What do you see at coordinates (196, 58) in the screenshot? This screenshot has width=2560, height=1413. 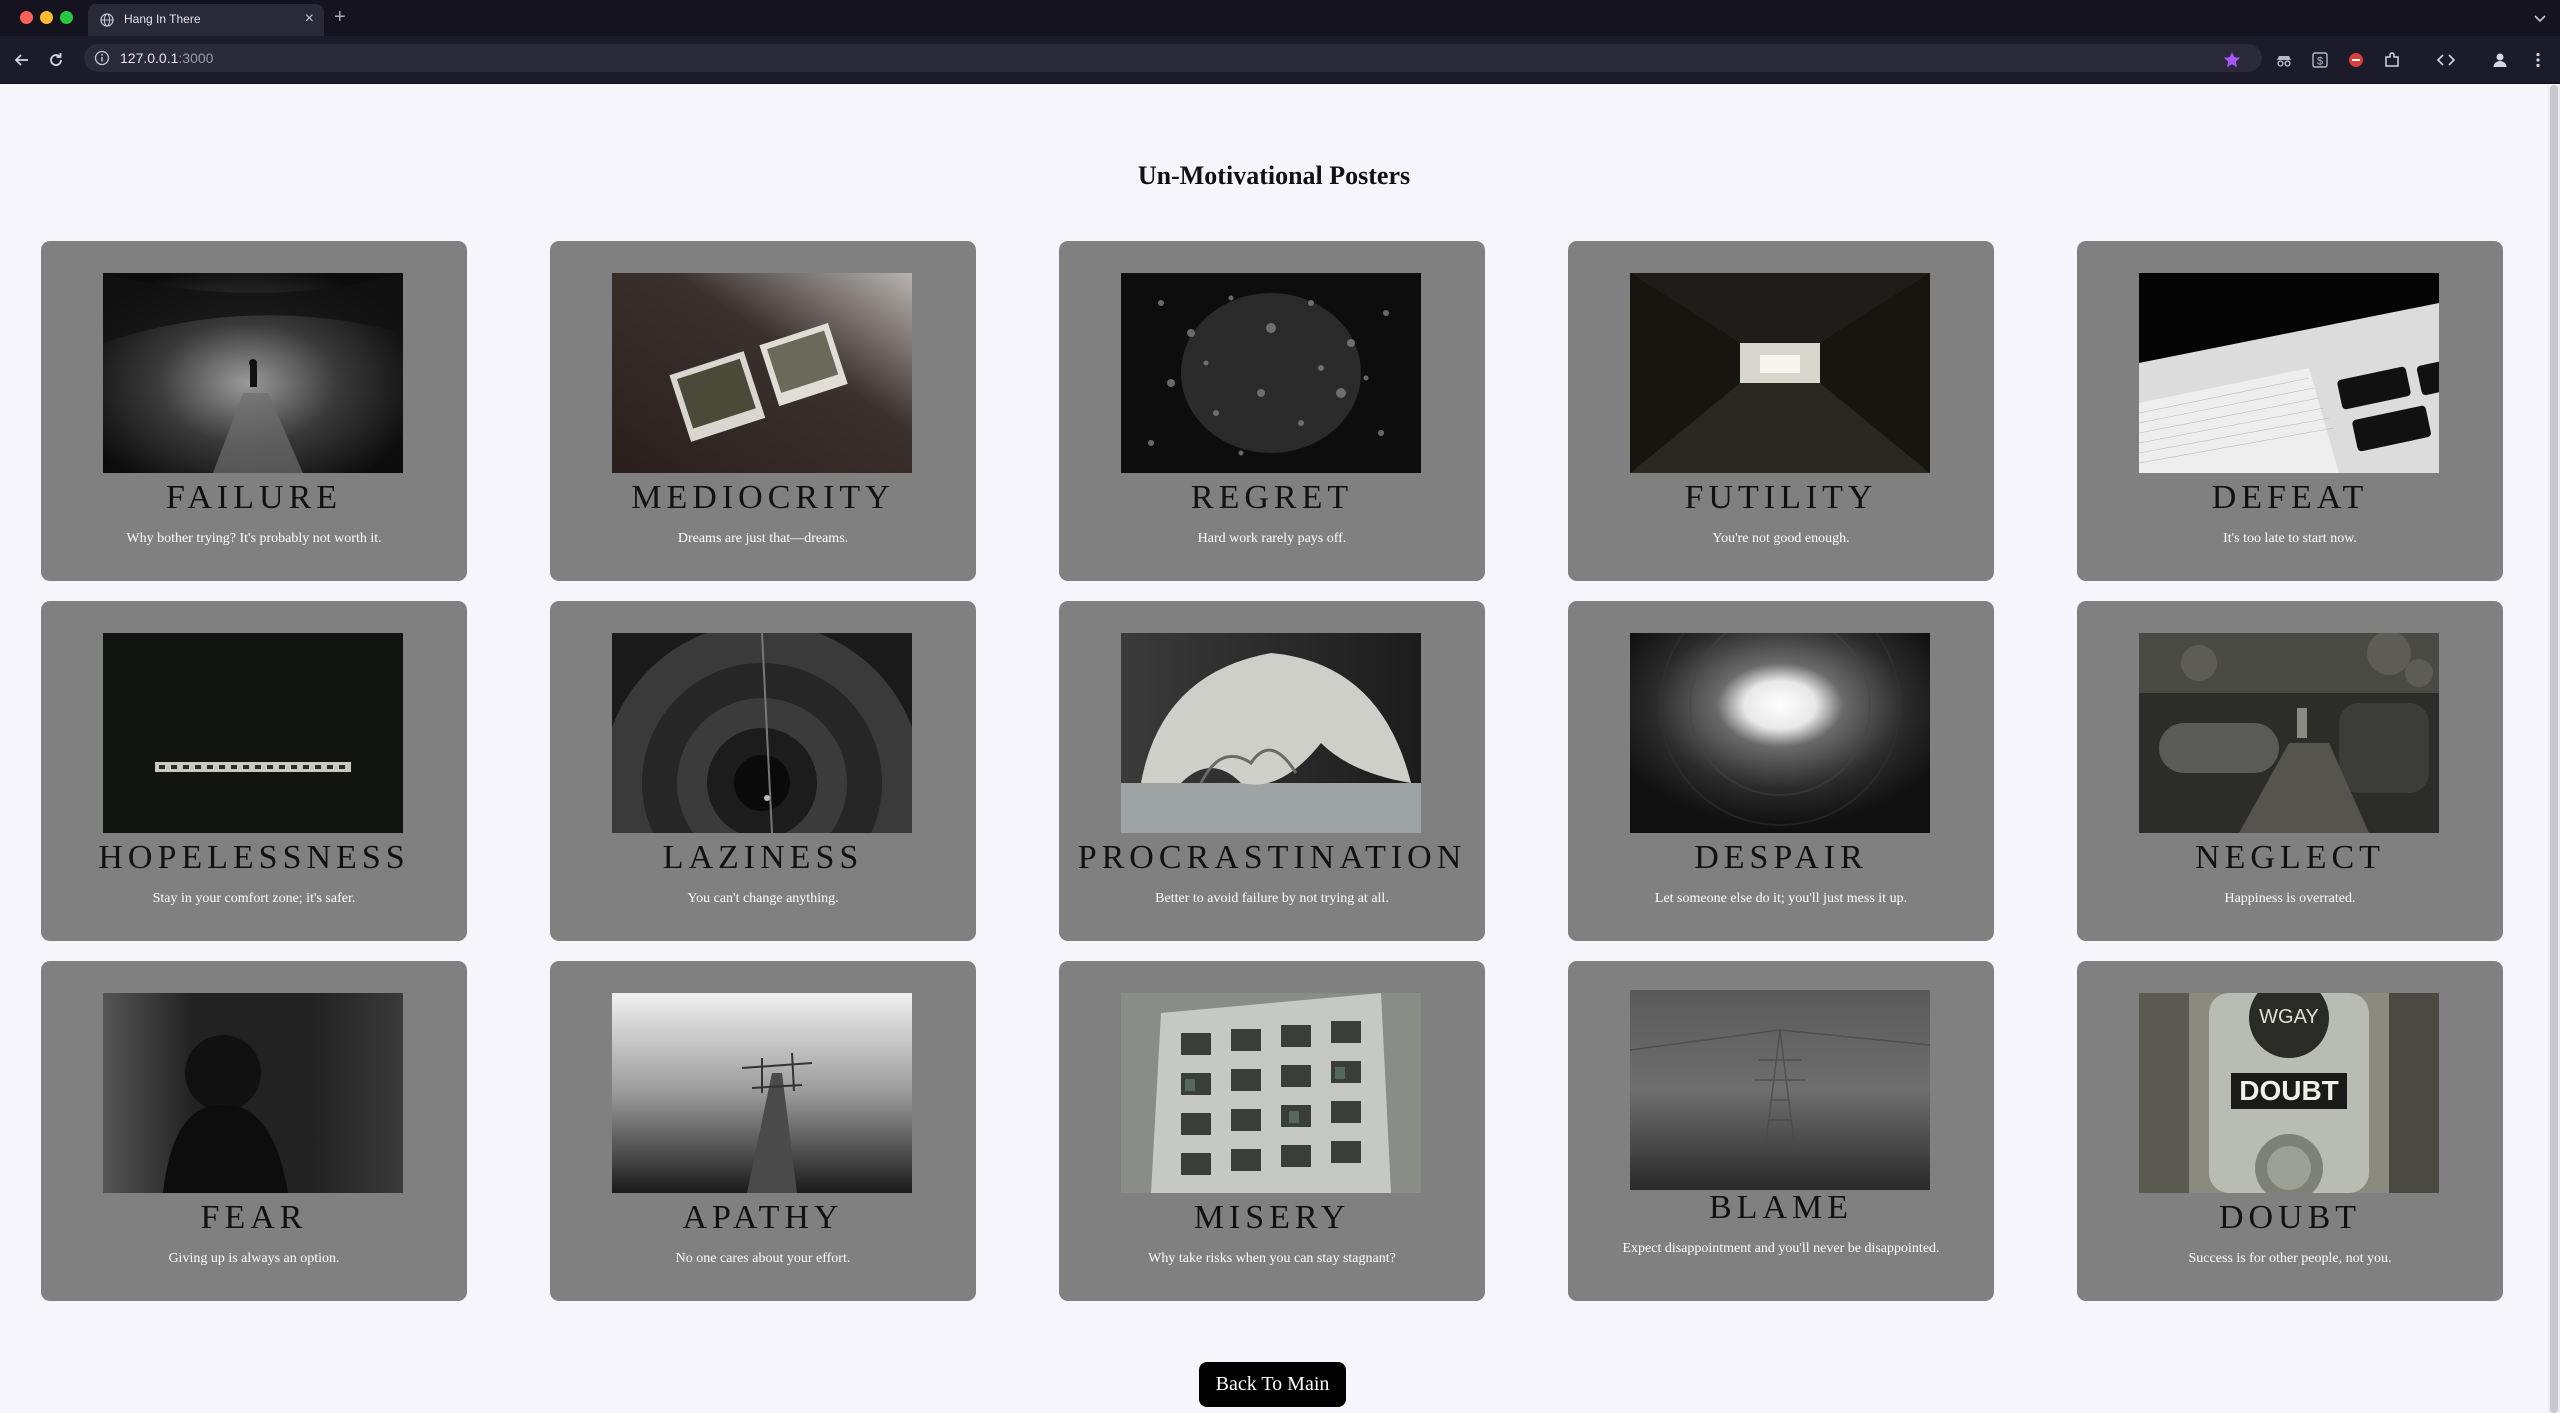 I see `url-port: :3000` at bounding box center [196, 58].